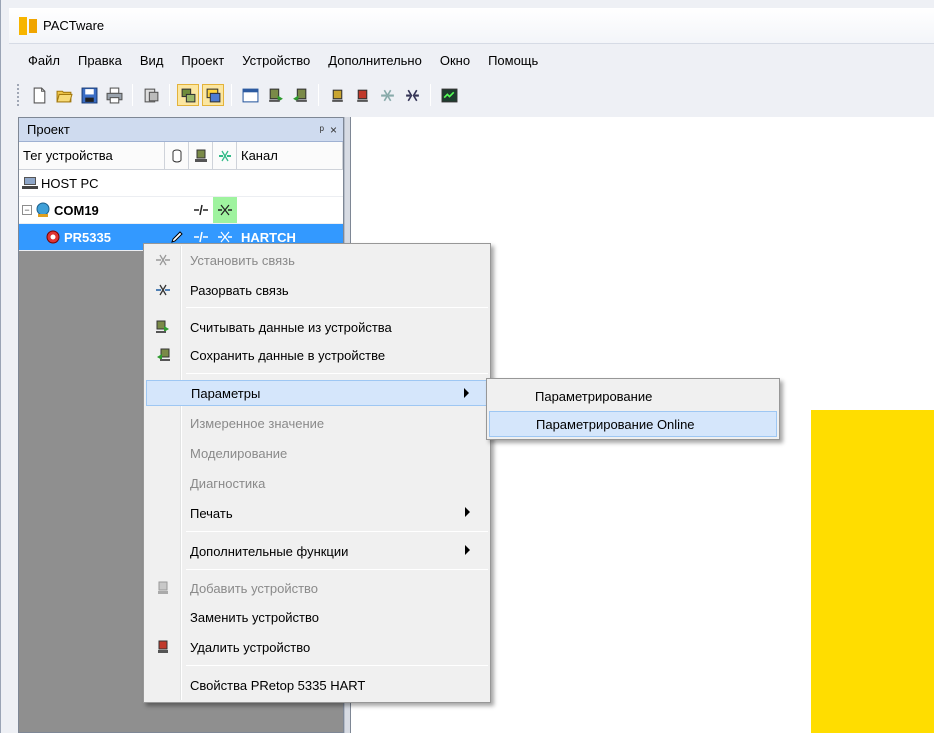 The width and height of the screenshot is (934, 733). Describe the element at coordinates (317, 327) in the screenshot. I see `menu-item-read-device: Считывать данные из устройства` at that location.